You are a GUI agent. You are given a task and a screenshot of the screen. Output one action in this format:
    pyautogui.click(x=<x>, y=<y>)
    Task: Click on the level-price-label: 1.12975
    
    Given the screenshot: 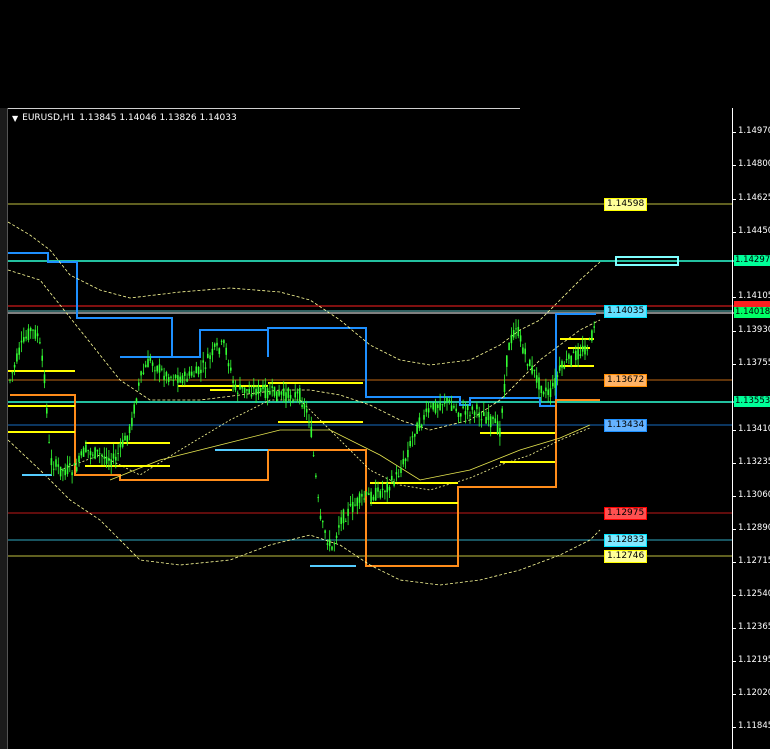 What is the action you would take?
    pyautogui.click(x=626, y=513)
    